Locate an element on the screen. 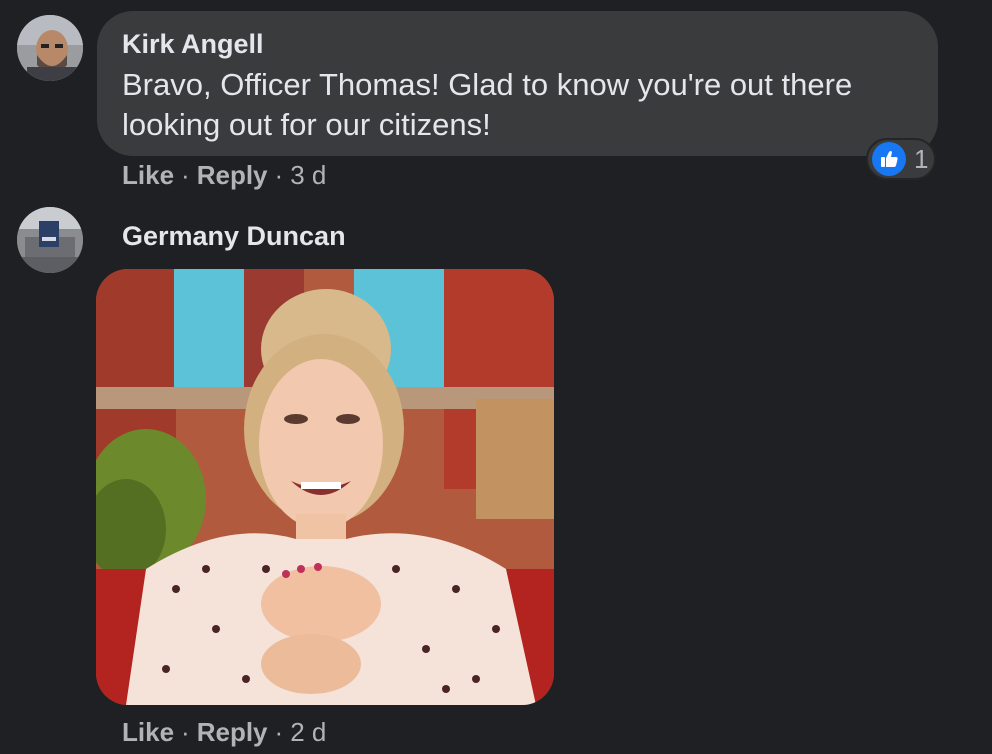 This screenshot has height=754, width=992. thumbs-up-icon is located at coordinates (889, 159).